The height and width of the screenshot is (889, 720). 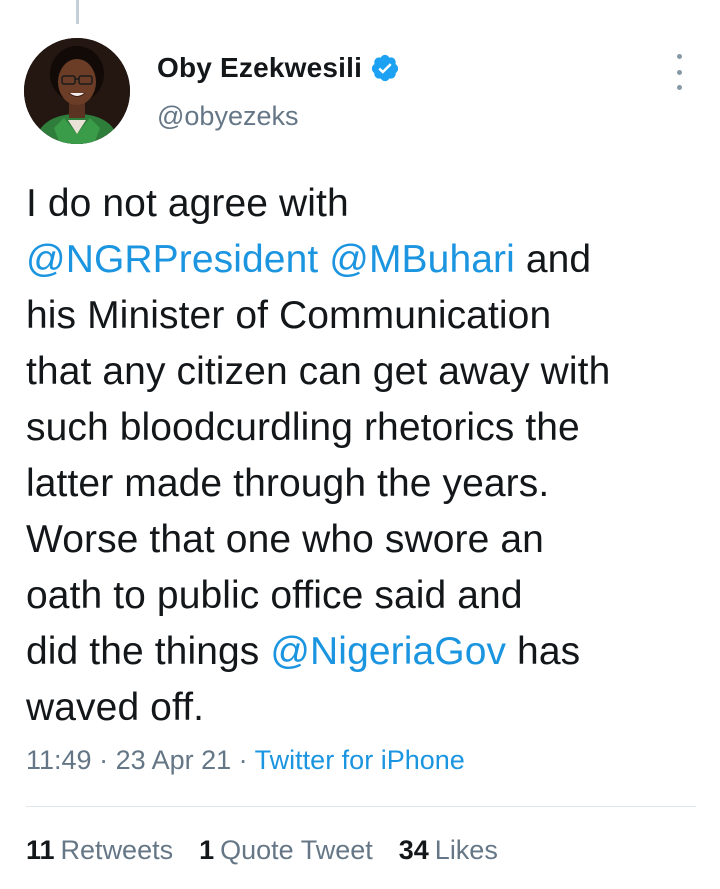 What do you see at coordinates (553, 259) in the screenshot?
I see `tweet-text-segment: and` at bounding box center [553, 259].